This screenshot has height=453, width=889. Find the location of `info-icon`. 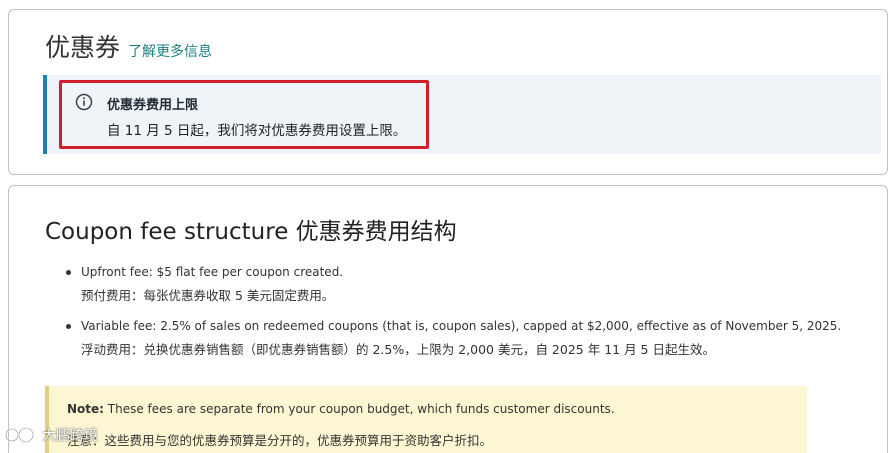

info-icon is located at coordinates (84, 102).